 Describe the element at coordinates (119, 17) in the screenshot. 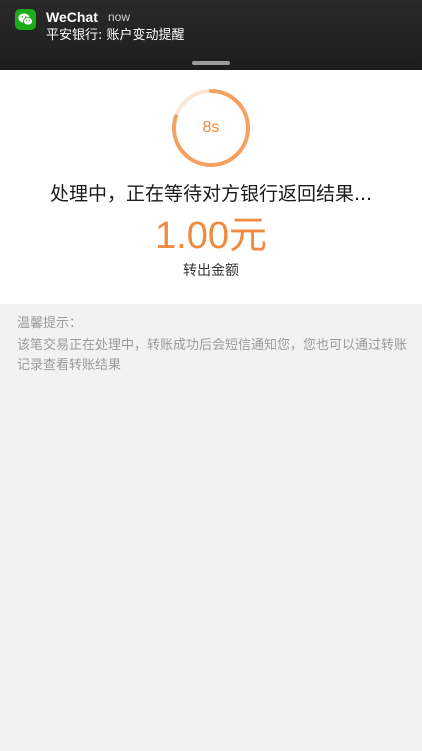

I see `notification-time: now` at that location.